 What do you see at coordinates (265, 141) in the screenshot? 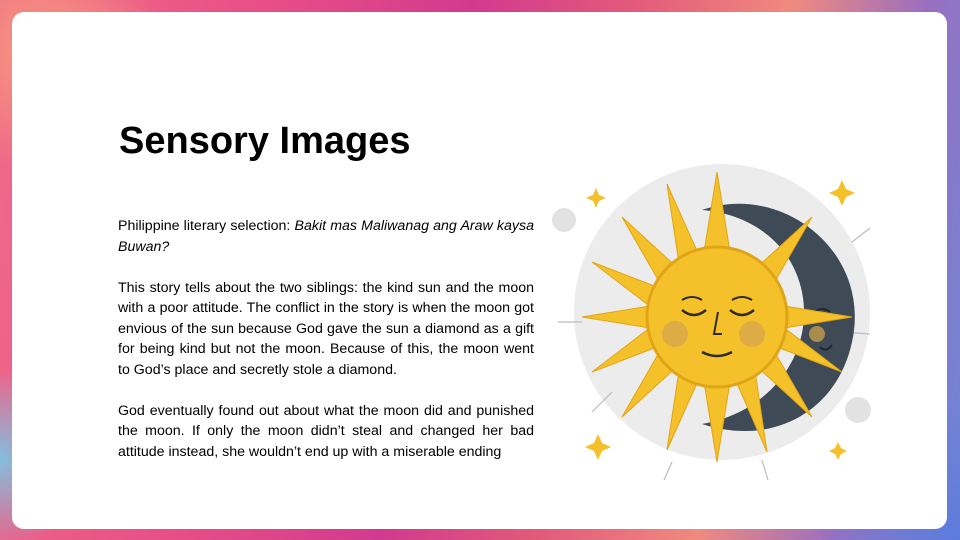
I see `slide-title: Sensory Images` at bounding box center [265, 141].